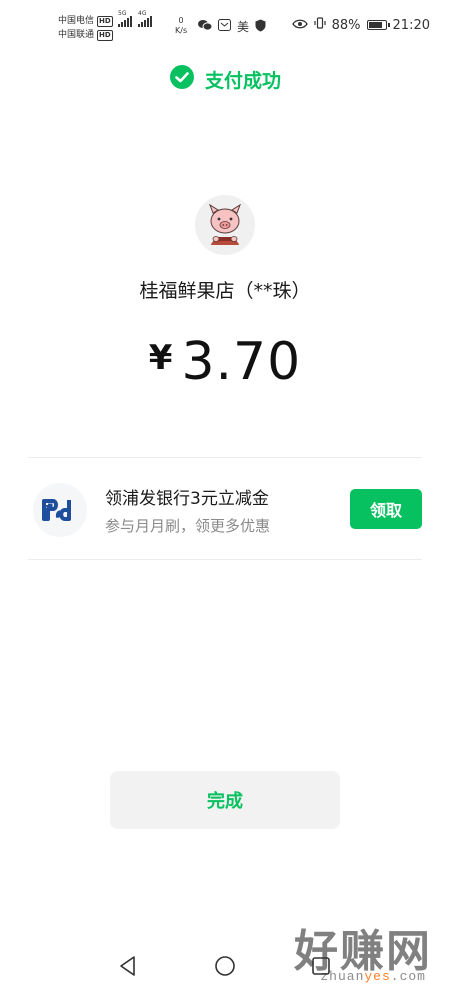  I want to click on vibrate-icon, so click(320, 25).